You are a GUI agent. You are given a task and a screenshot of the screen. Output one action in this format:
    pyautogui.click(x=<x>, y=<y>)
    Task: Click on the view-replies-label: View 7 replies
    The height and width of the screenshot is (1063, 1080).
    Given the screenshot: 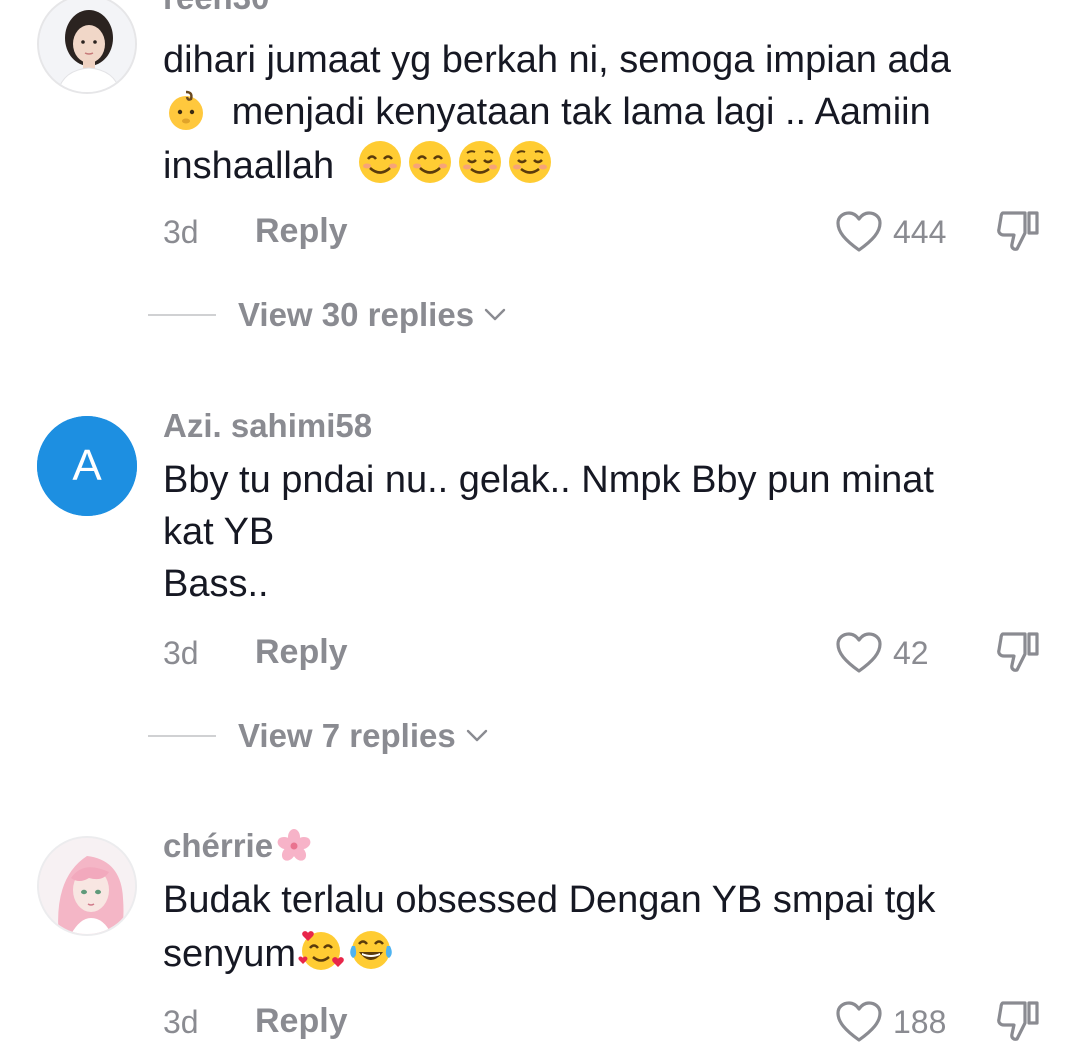 What is the action you would take?
    pyautogui.click(x=347, y=735)
    